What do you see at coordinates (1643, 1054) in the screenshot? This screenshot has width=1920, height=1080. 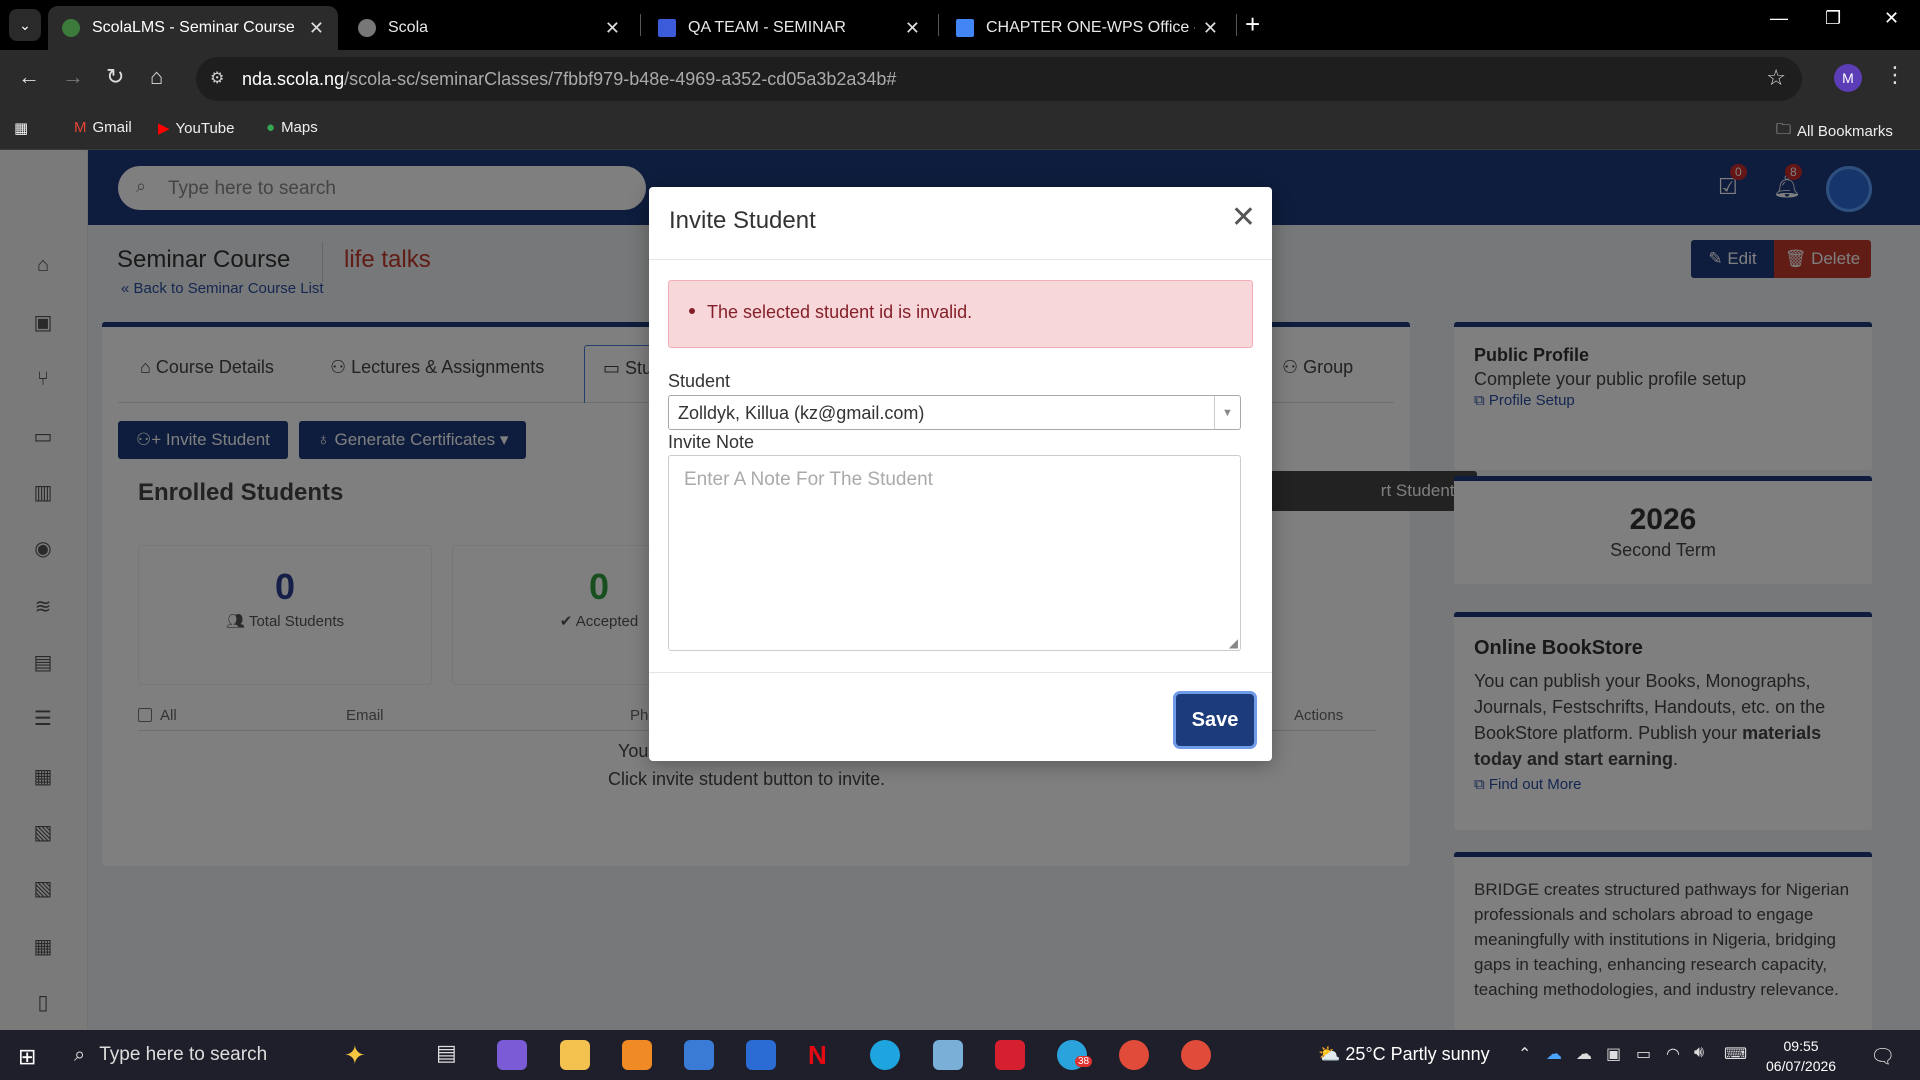 I see `battery-icon: ▭` at bounding box center [1643, 1054].